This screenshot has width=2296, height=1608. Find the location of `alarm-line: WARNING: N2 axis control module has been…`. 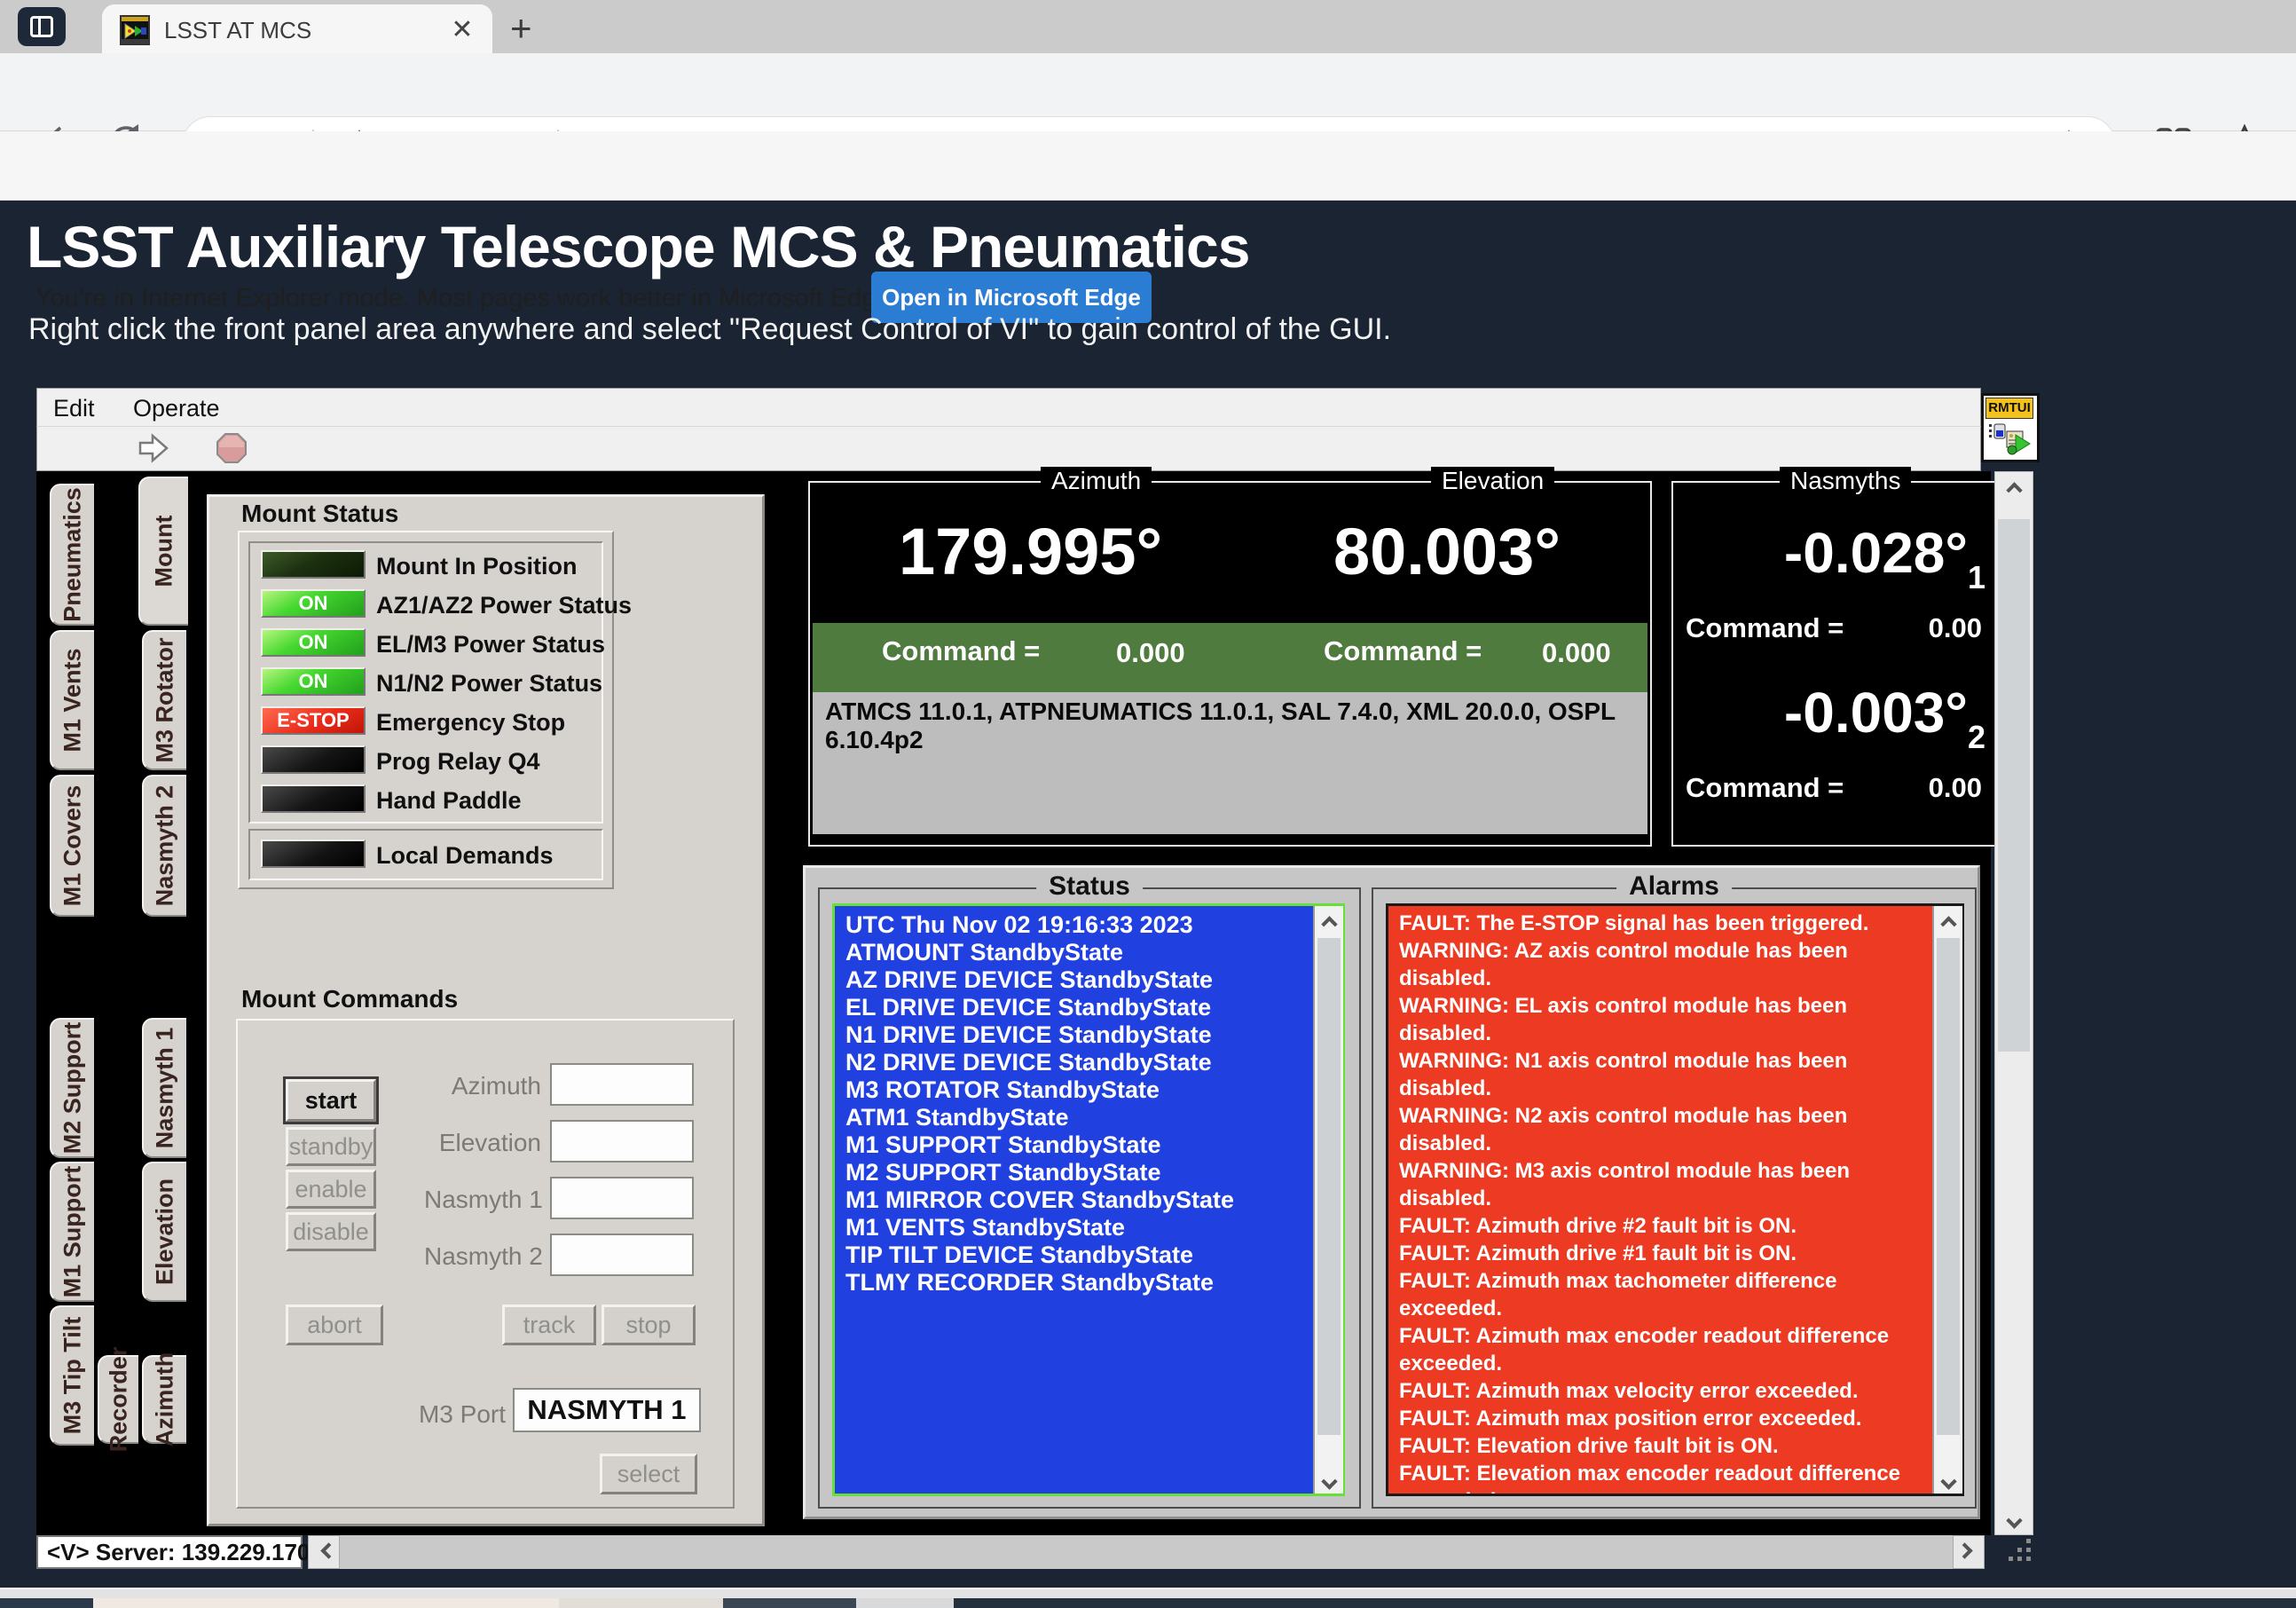

alarm-line: WARNING: N2 axis control module has been… is located at coordinates (1623, 1129).